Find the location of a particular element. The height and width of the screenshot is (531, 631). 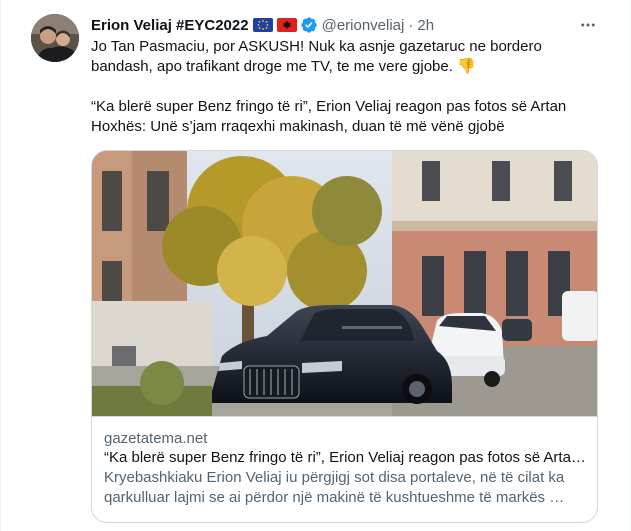

eu-flag-icon is located at coordinates (262, 25).